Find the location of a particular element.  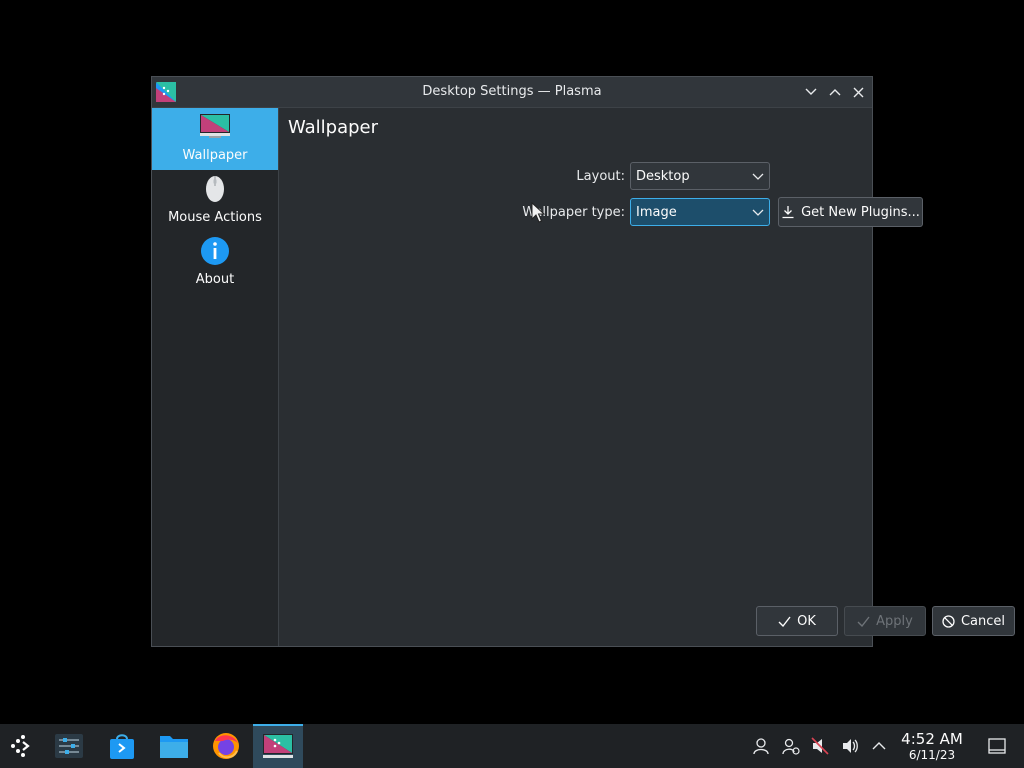

firefox-icon is located at coordinates (226, 746).